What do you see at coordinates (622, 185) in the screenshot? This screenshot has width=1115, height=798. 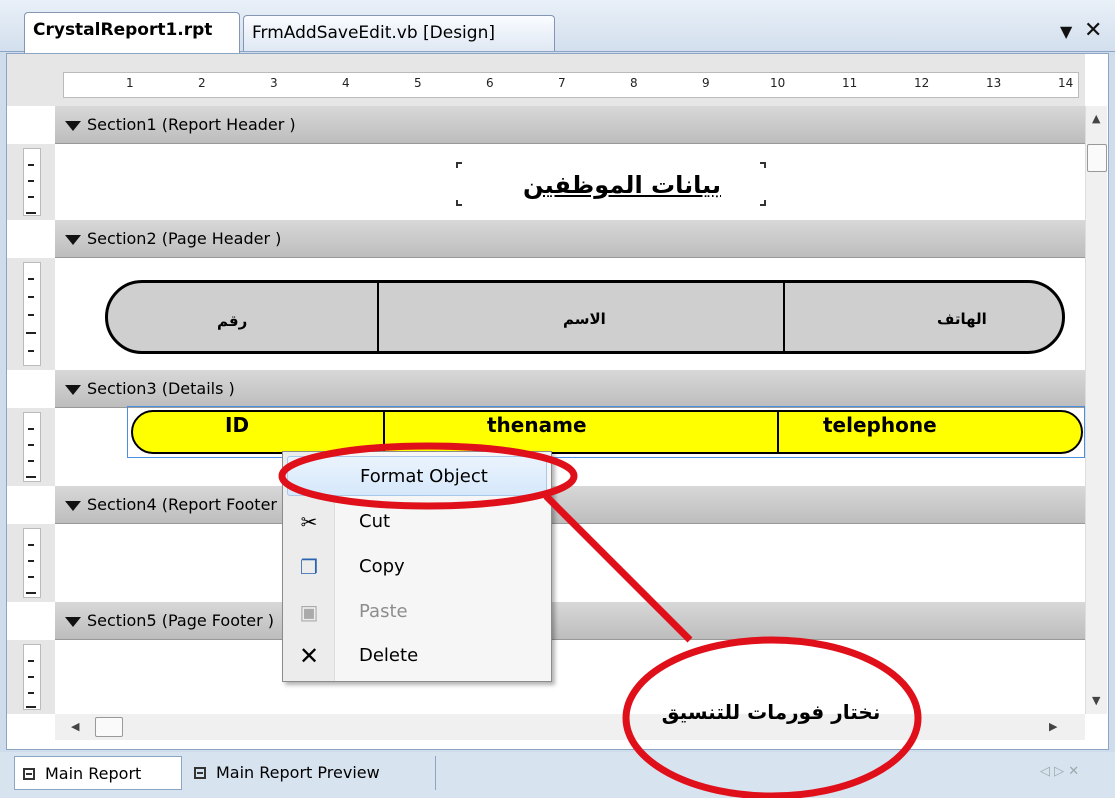 I see `report-title: بيانات الموظفين` at bounding box center [622, 185].